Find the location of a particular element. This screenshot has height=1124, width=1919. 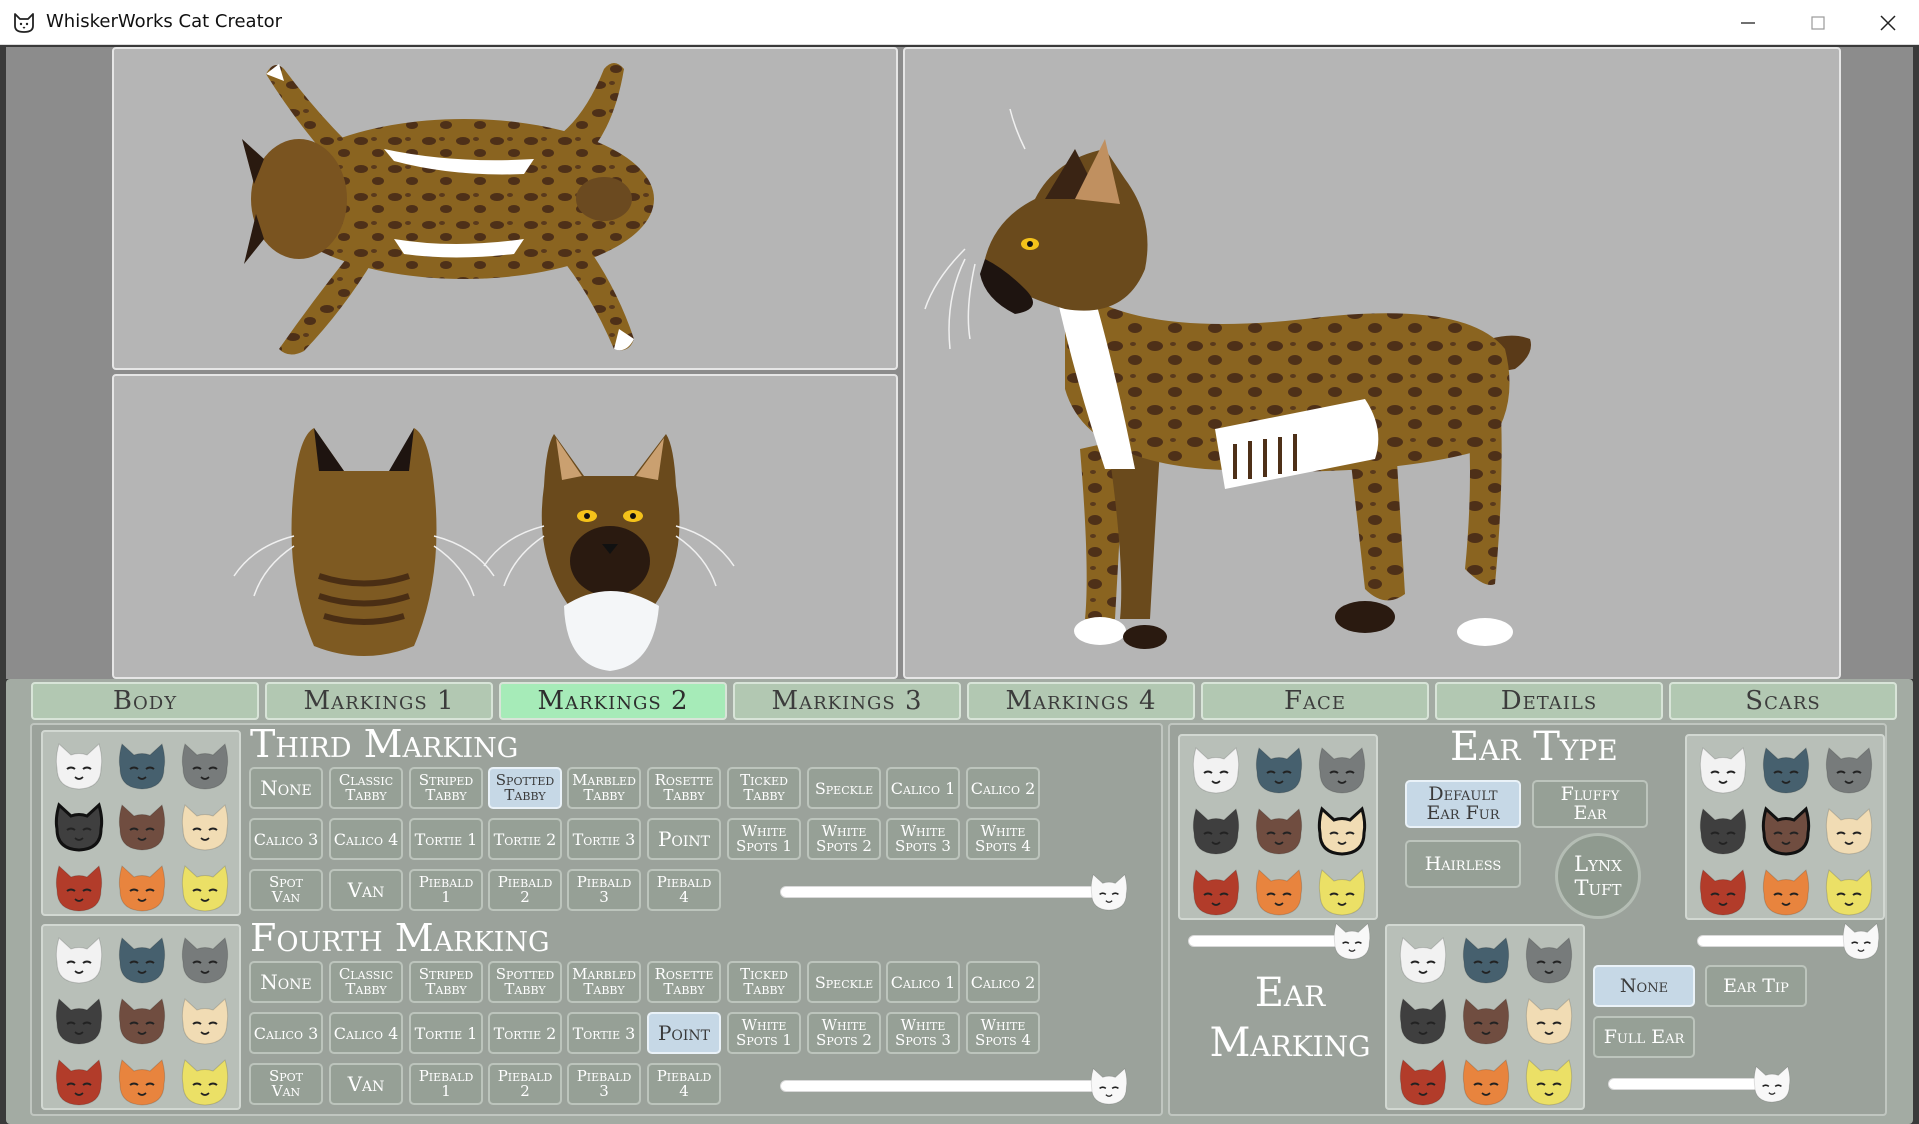

third-marking-piebald-4-button: Piebald 4 is located at coordinates (684, 890).